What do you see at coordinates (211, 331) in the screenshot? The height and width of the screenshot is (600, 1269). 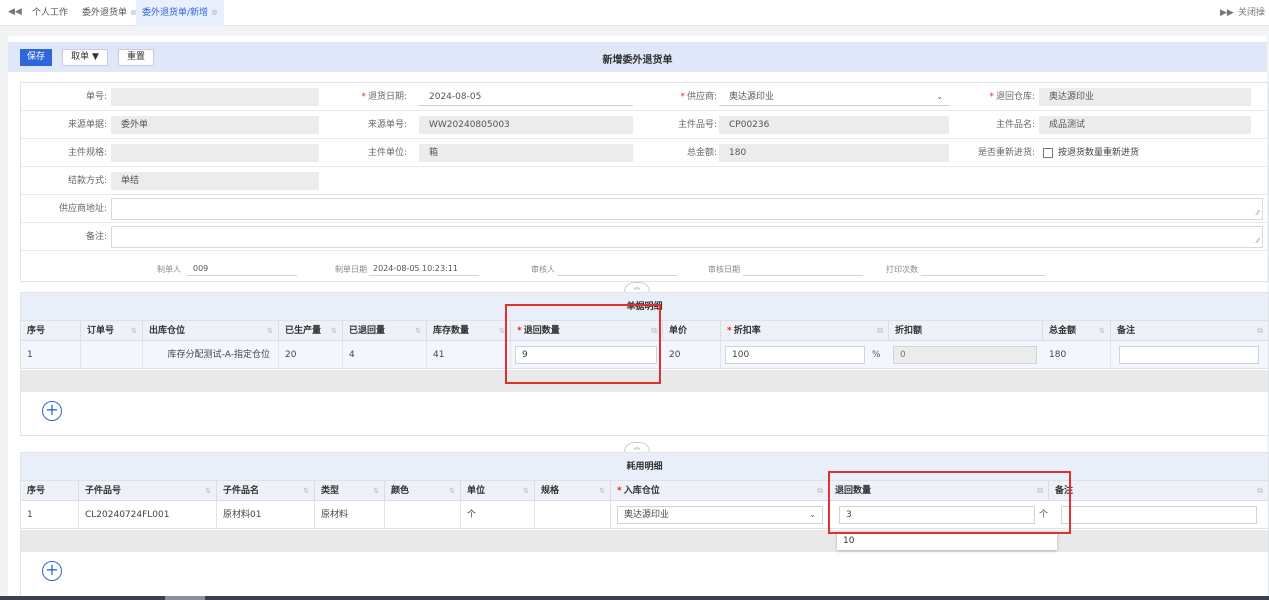 I see `col-out-warehouse: 出库仓位 ⇅` at bounding box center [211, 331].